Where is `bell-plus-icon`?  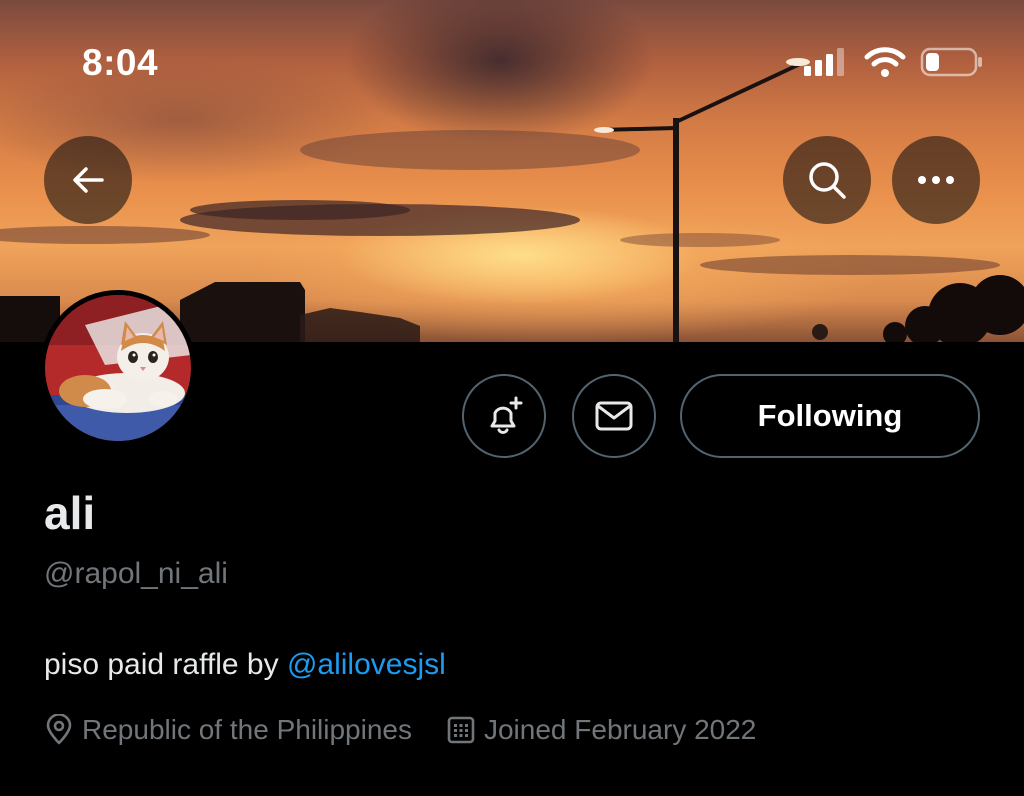
bell-plus-icon is located at coordinates (506, 415).